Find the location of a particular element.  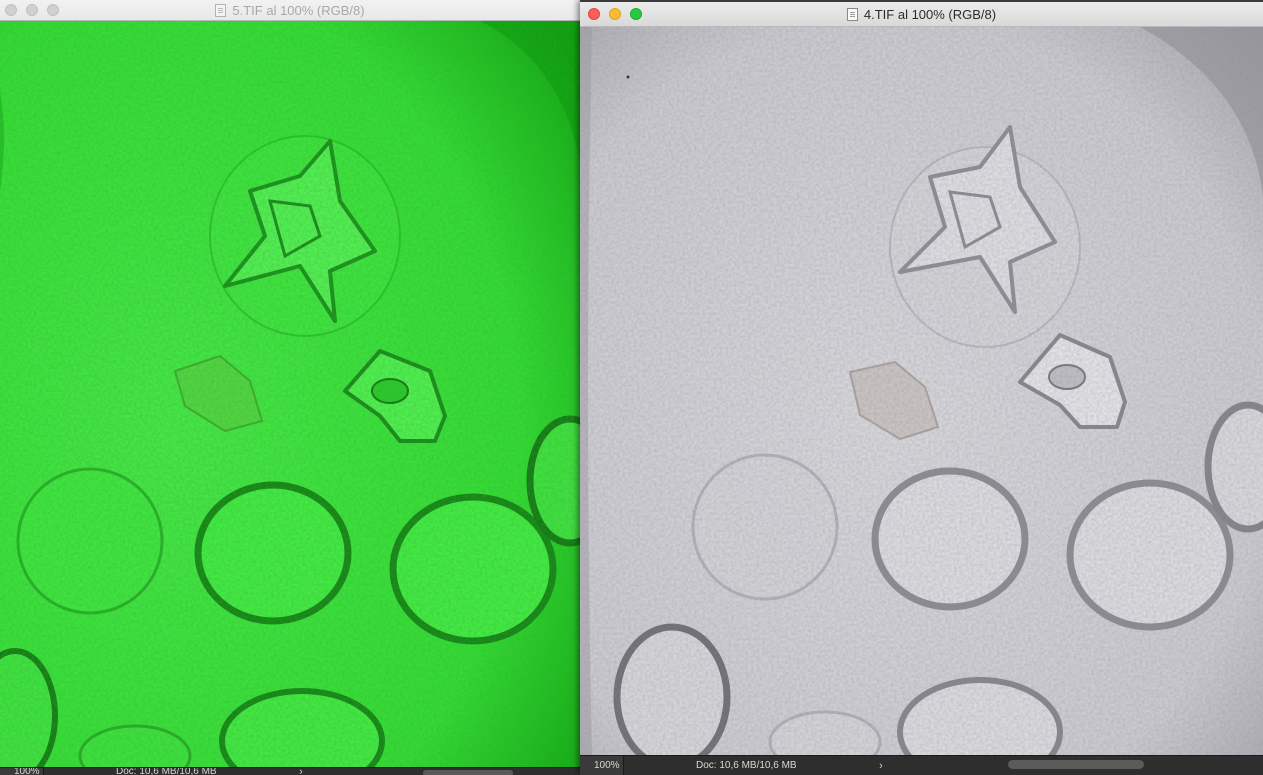

window-titlebar: 4.TIF al 100% (RGB/8) is located at coordinates (921, 14).